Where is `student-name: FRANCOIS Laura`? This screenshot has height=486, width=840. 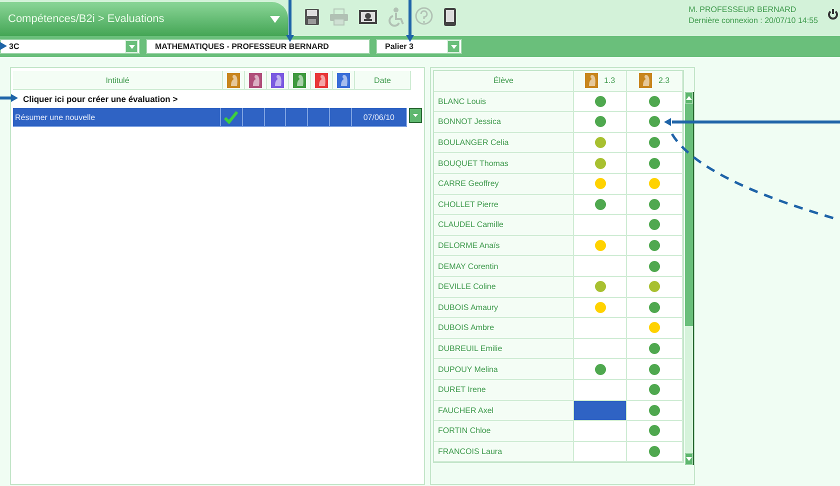
student-name: FRANCOIS Laura is located at coordinates (504, 452).